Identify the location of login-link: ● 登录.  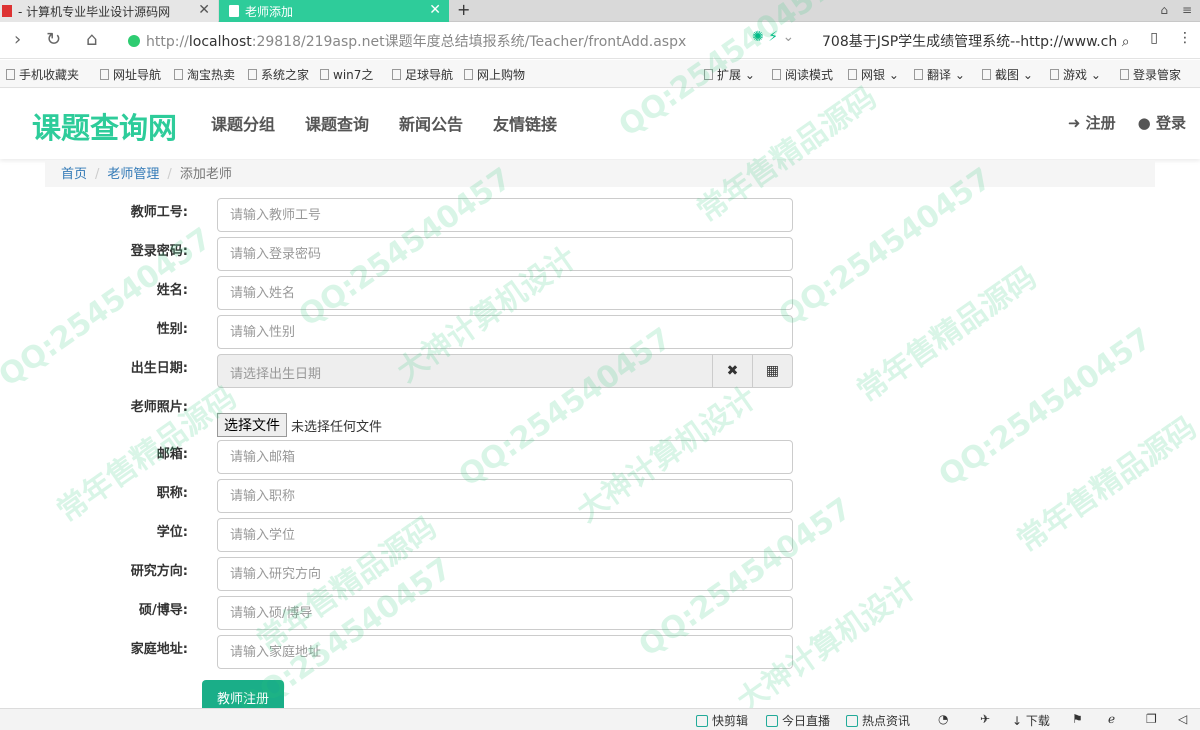
(1162, 122).